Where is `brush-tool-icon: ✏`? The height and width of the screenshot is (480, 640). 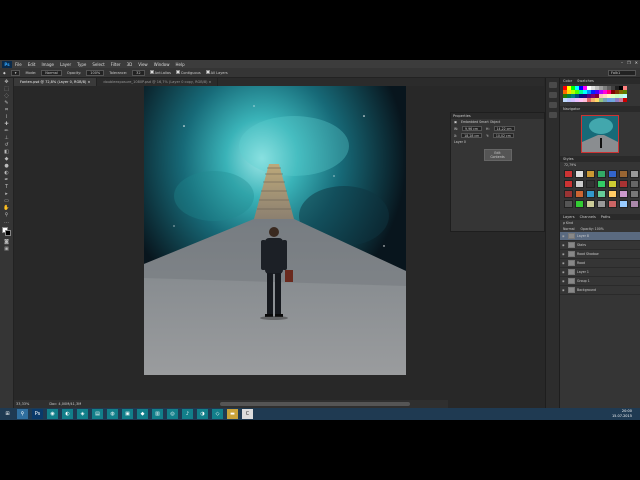
brush-tool-icon: ✏ is located at coordinates (7, 131).